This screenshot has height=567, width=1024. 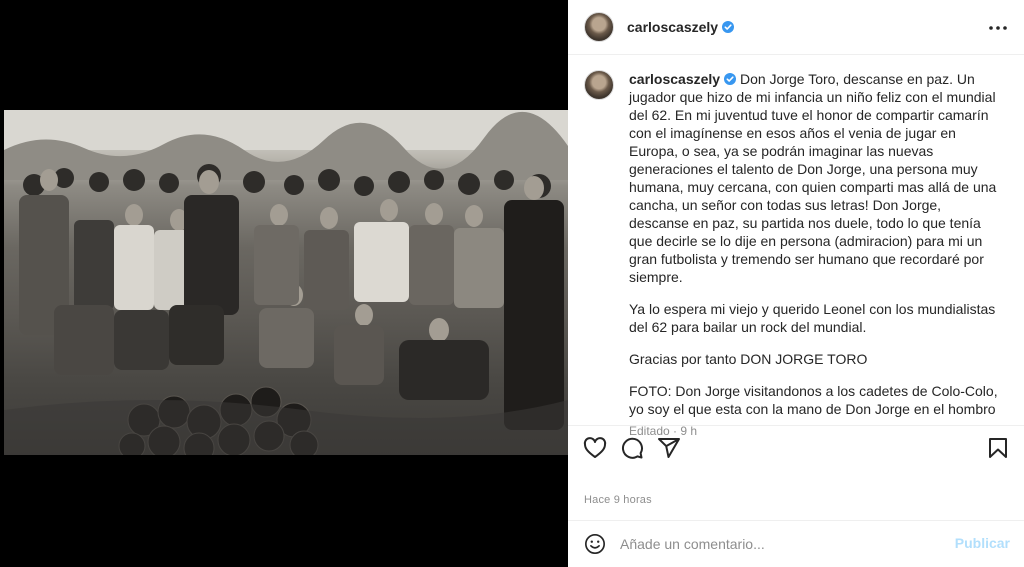 What do you see at coordinates (599, 85) in the screenshot?
I see `caption-avatar` at bounding box center [599, 85].